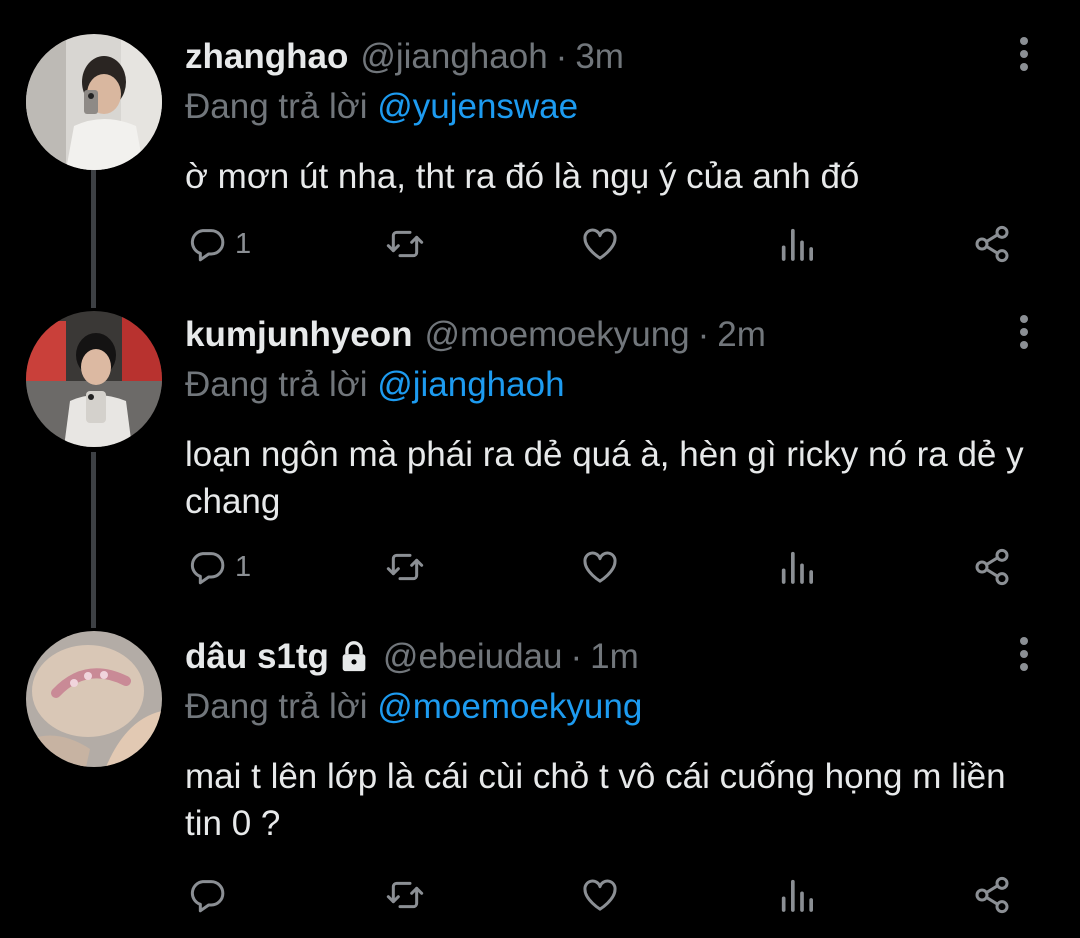 The width and height of the screenshot is (1080, 938). What do you see at coordinates (354, 656) in the screenshot?
I see `lock-icon` at bounding box center [354, 656].